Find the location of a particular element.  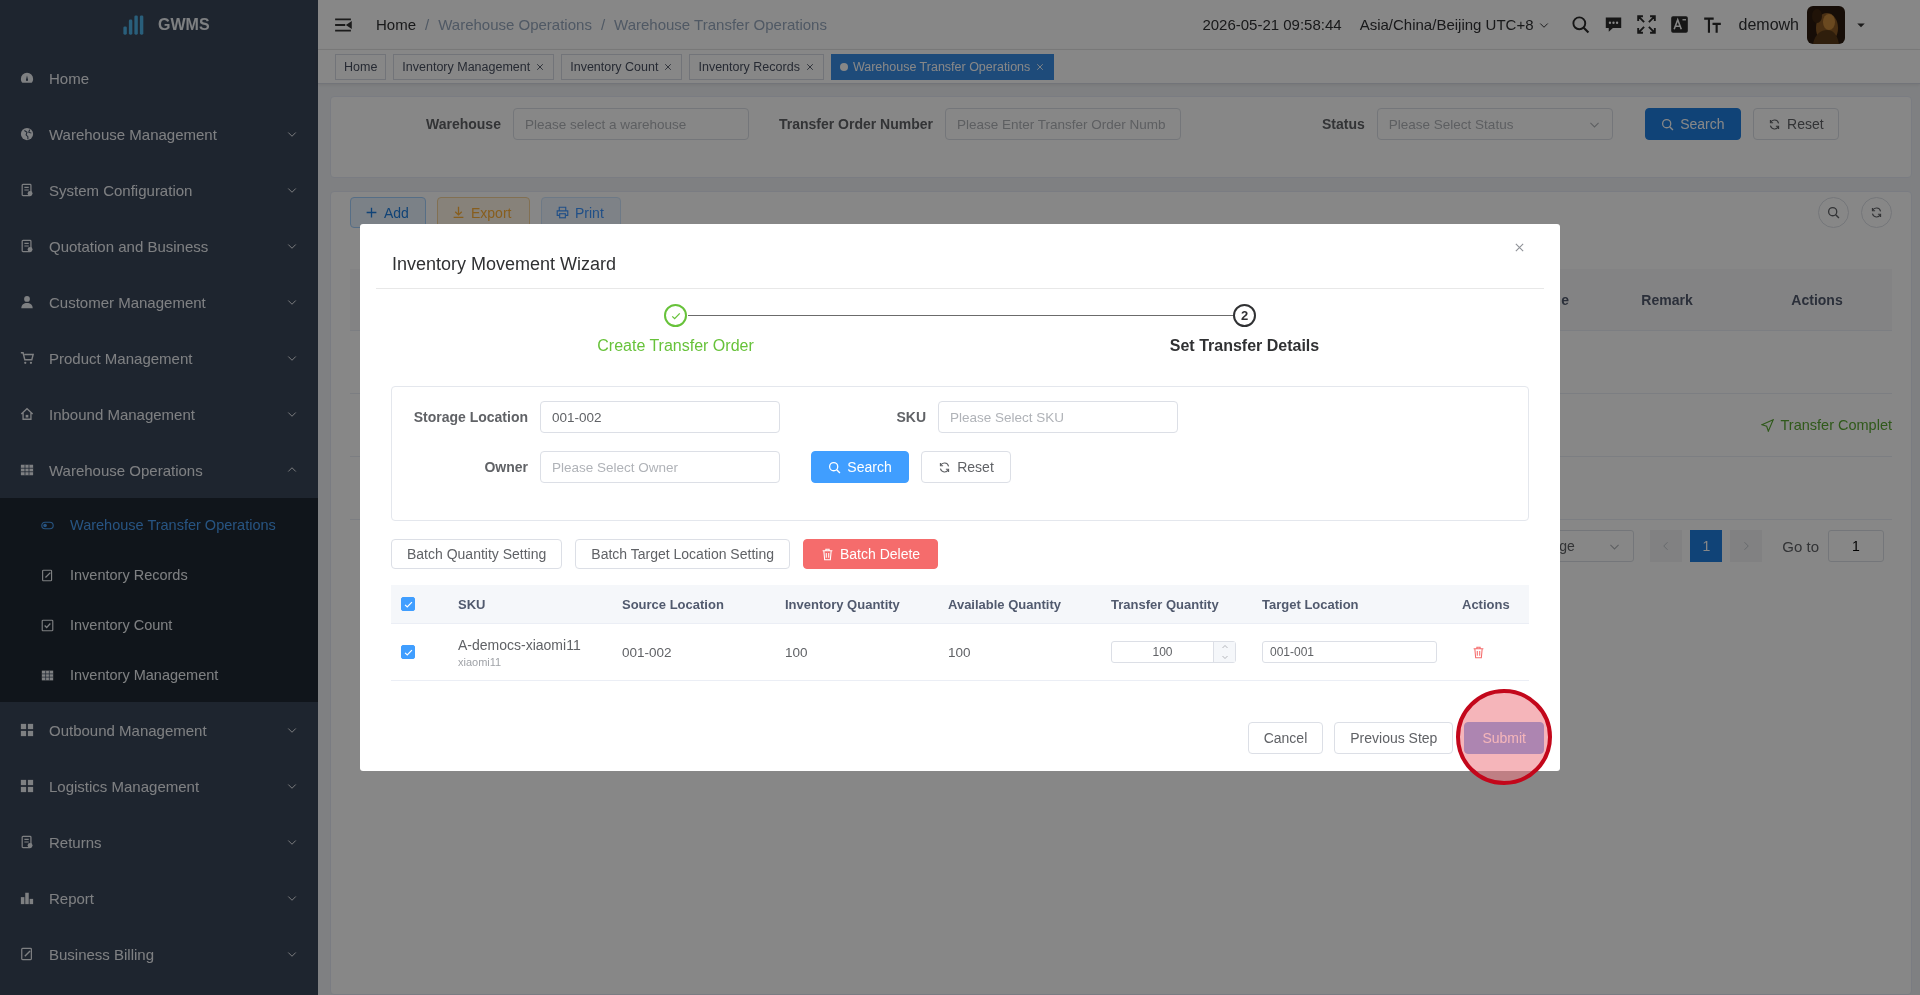

submenu-item: Inventory Records is located at coordinates (159, 575).